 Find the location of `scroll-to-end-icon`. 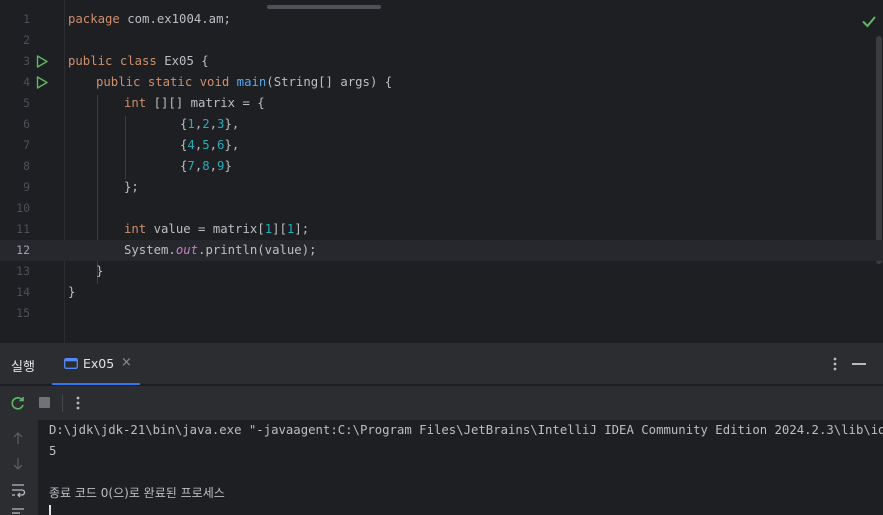

scroll-to-end-icon is located at coordinates (18, 510).